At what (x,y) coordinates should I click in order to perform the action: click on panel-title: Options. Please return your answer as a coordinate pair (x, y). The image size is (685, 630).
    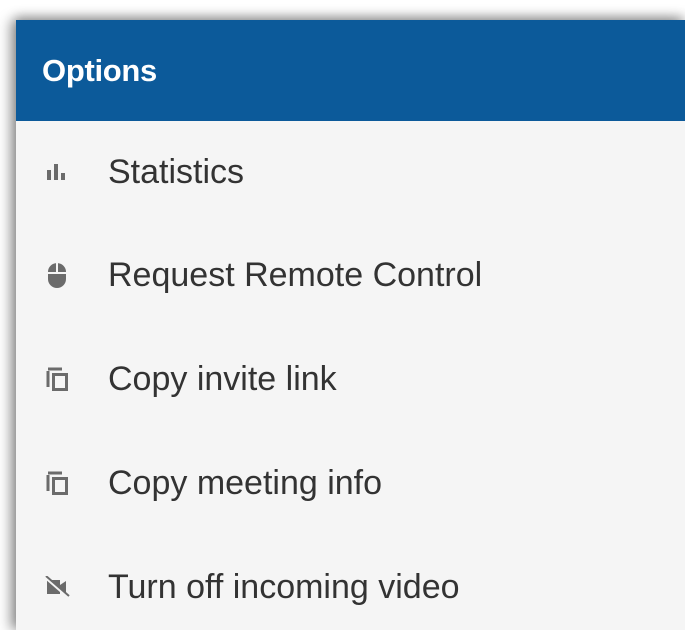
    Looking at the image, I should click on (99, 70).